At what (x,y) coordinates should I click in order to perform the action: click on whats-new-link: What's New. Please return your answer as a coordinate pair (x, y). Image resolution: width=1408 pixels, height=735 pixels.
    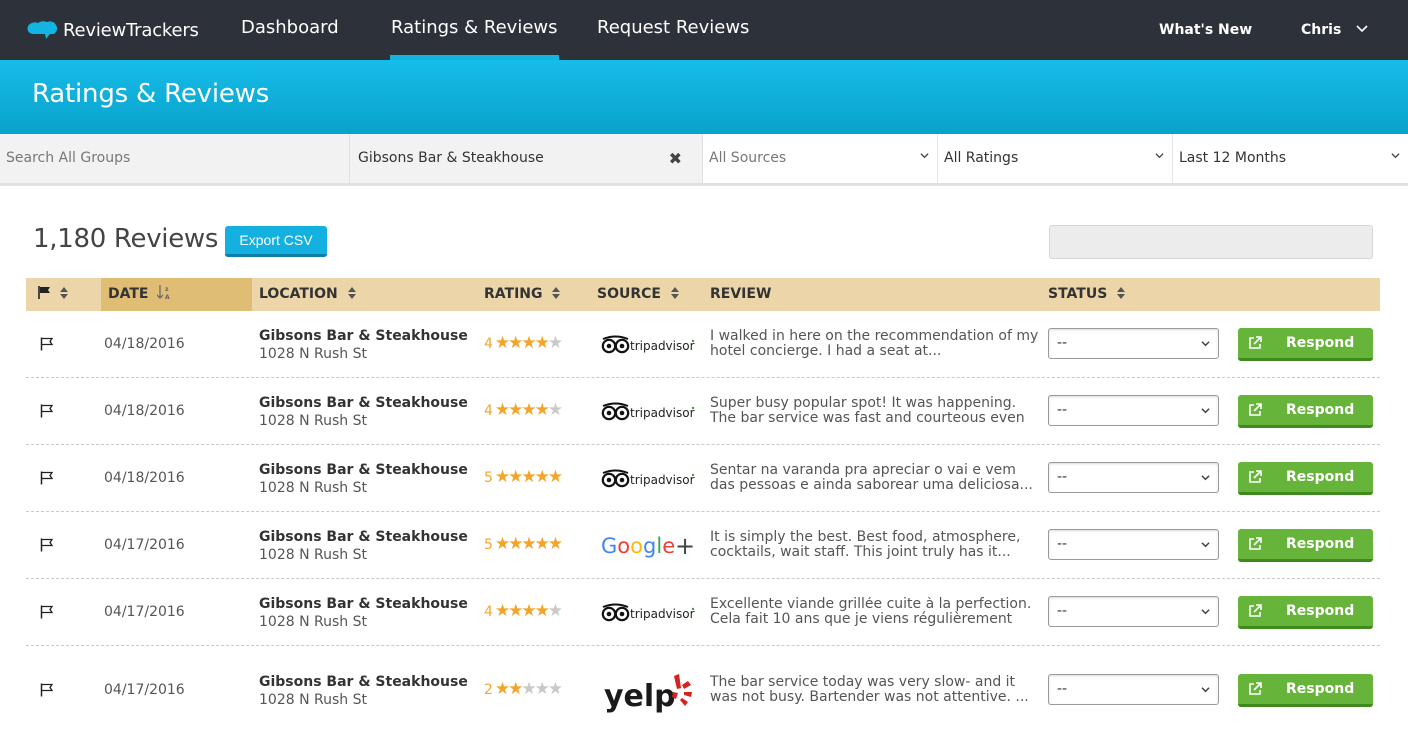
    Looking at the image, I should click on (1205, 30).